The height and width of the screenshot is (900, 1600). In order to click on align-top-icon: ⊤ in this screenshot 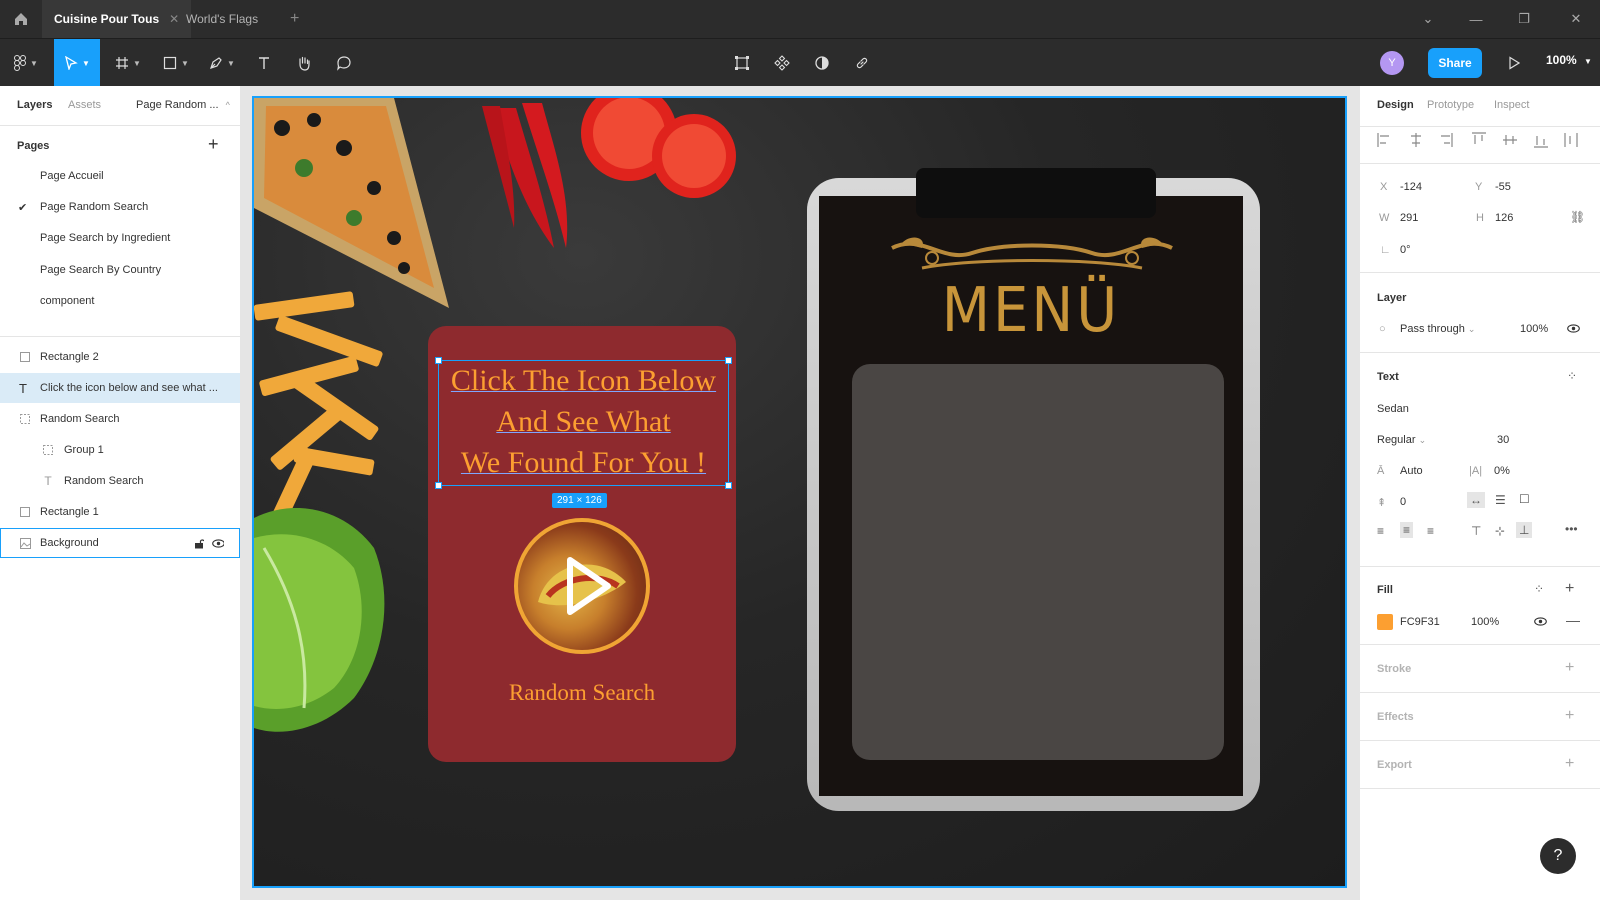, I will do `click(1476, 531)`.